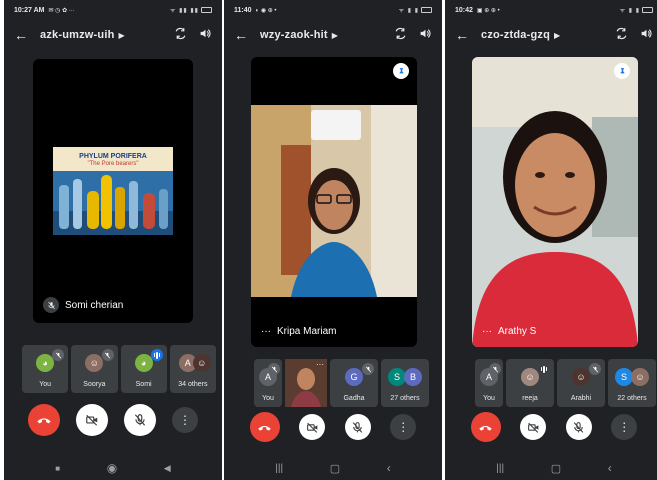 The width and height of the screenshot is (657, 480). I want to click on notification-icons: ◐ ◉ ⊕ •, so click(266, 10).